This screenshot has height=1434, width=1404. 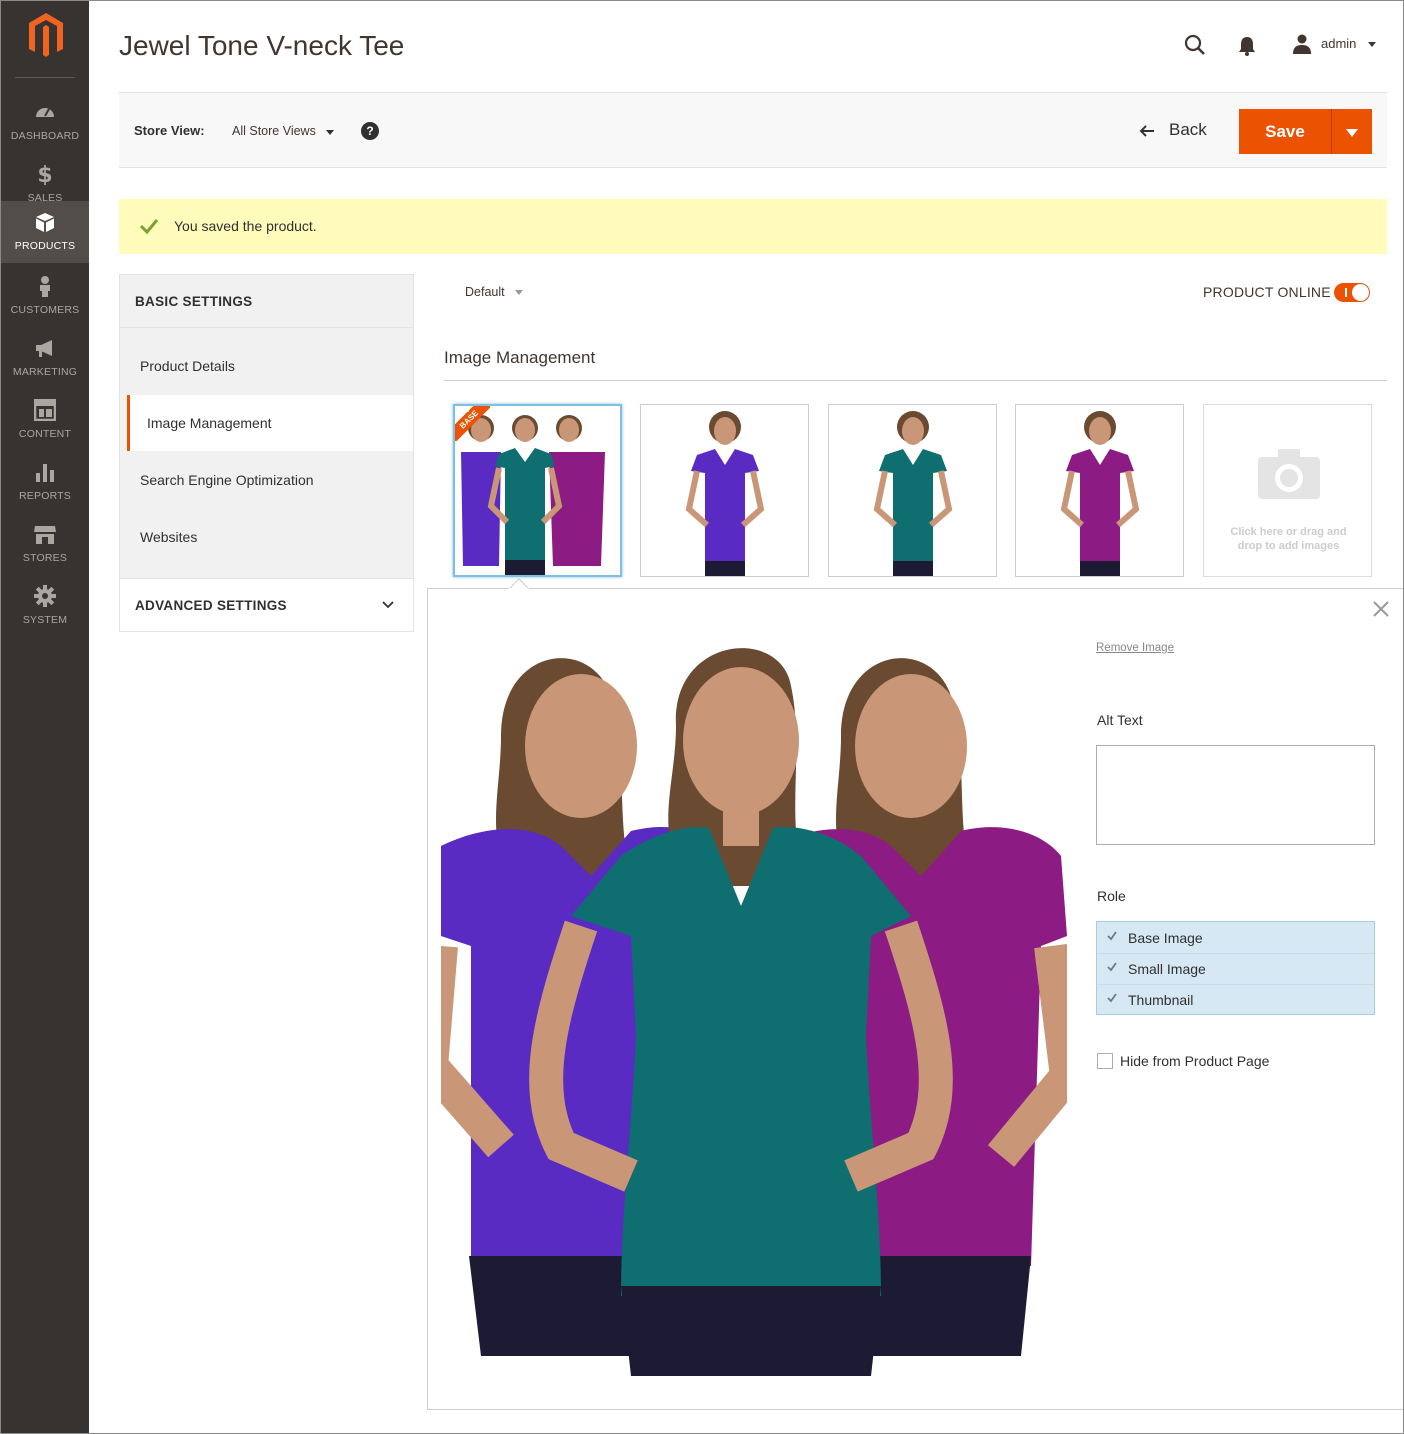 I want to click on role-multiselect: Base Image Small Image Thumbnail, so click(x=1235, y=968).